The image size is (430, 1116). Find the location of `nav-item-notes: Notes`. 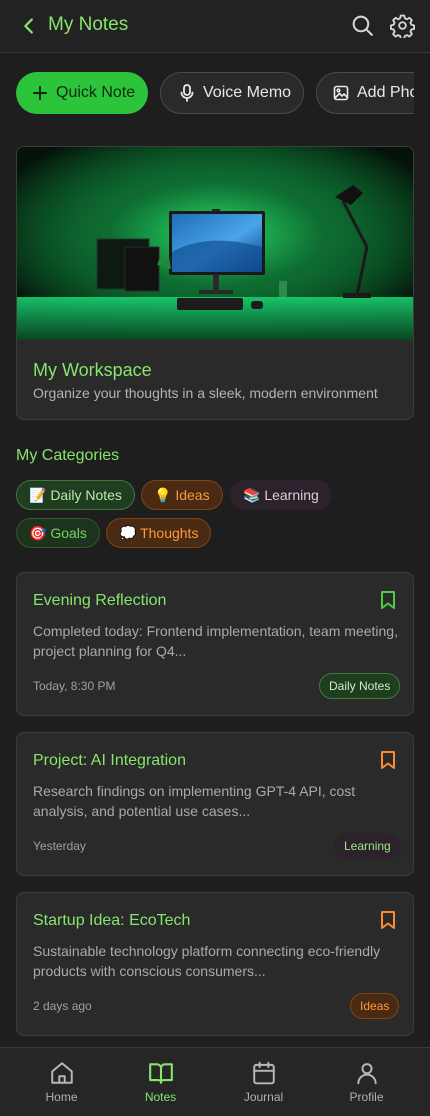

nav-item-notes: Notes is located at coordinates (160, 1082).